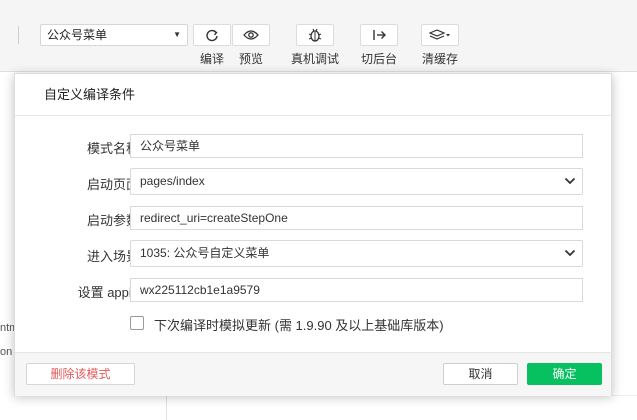  I want to click on switch-background-icon, so click(379, 35).